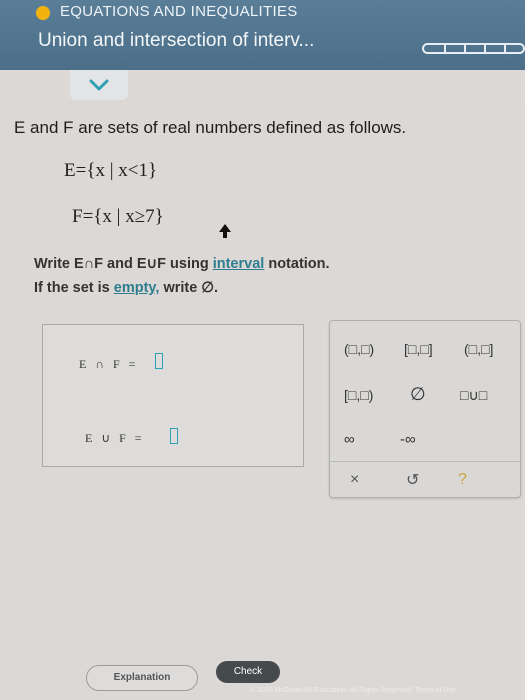  Describe the element at coordinates (123, 264) in the screenshot. I see `instruction-text: Write E∩F and E∪F using` at that location.